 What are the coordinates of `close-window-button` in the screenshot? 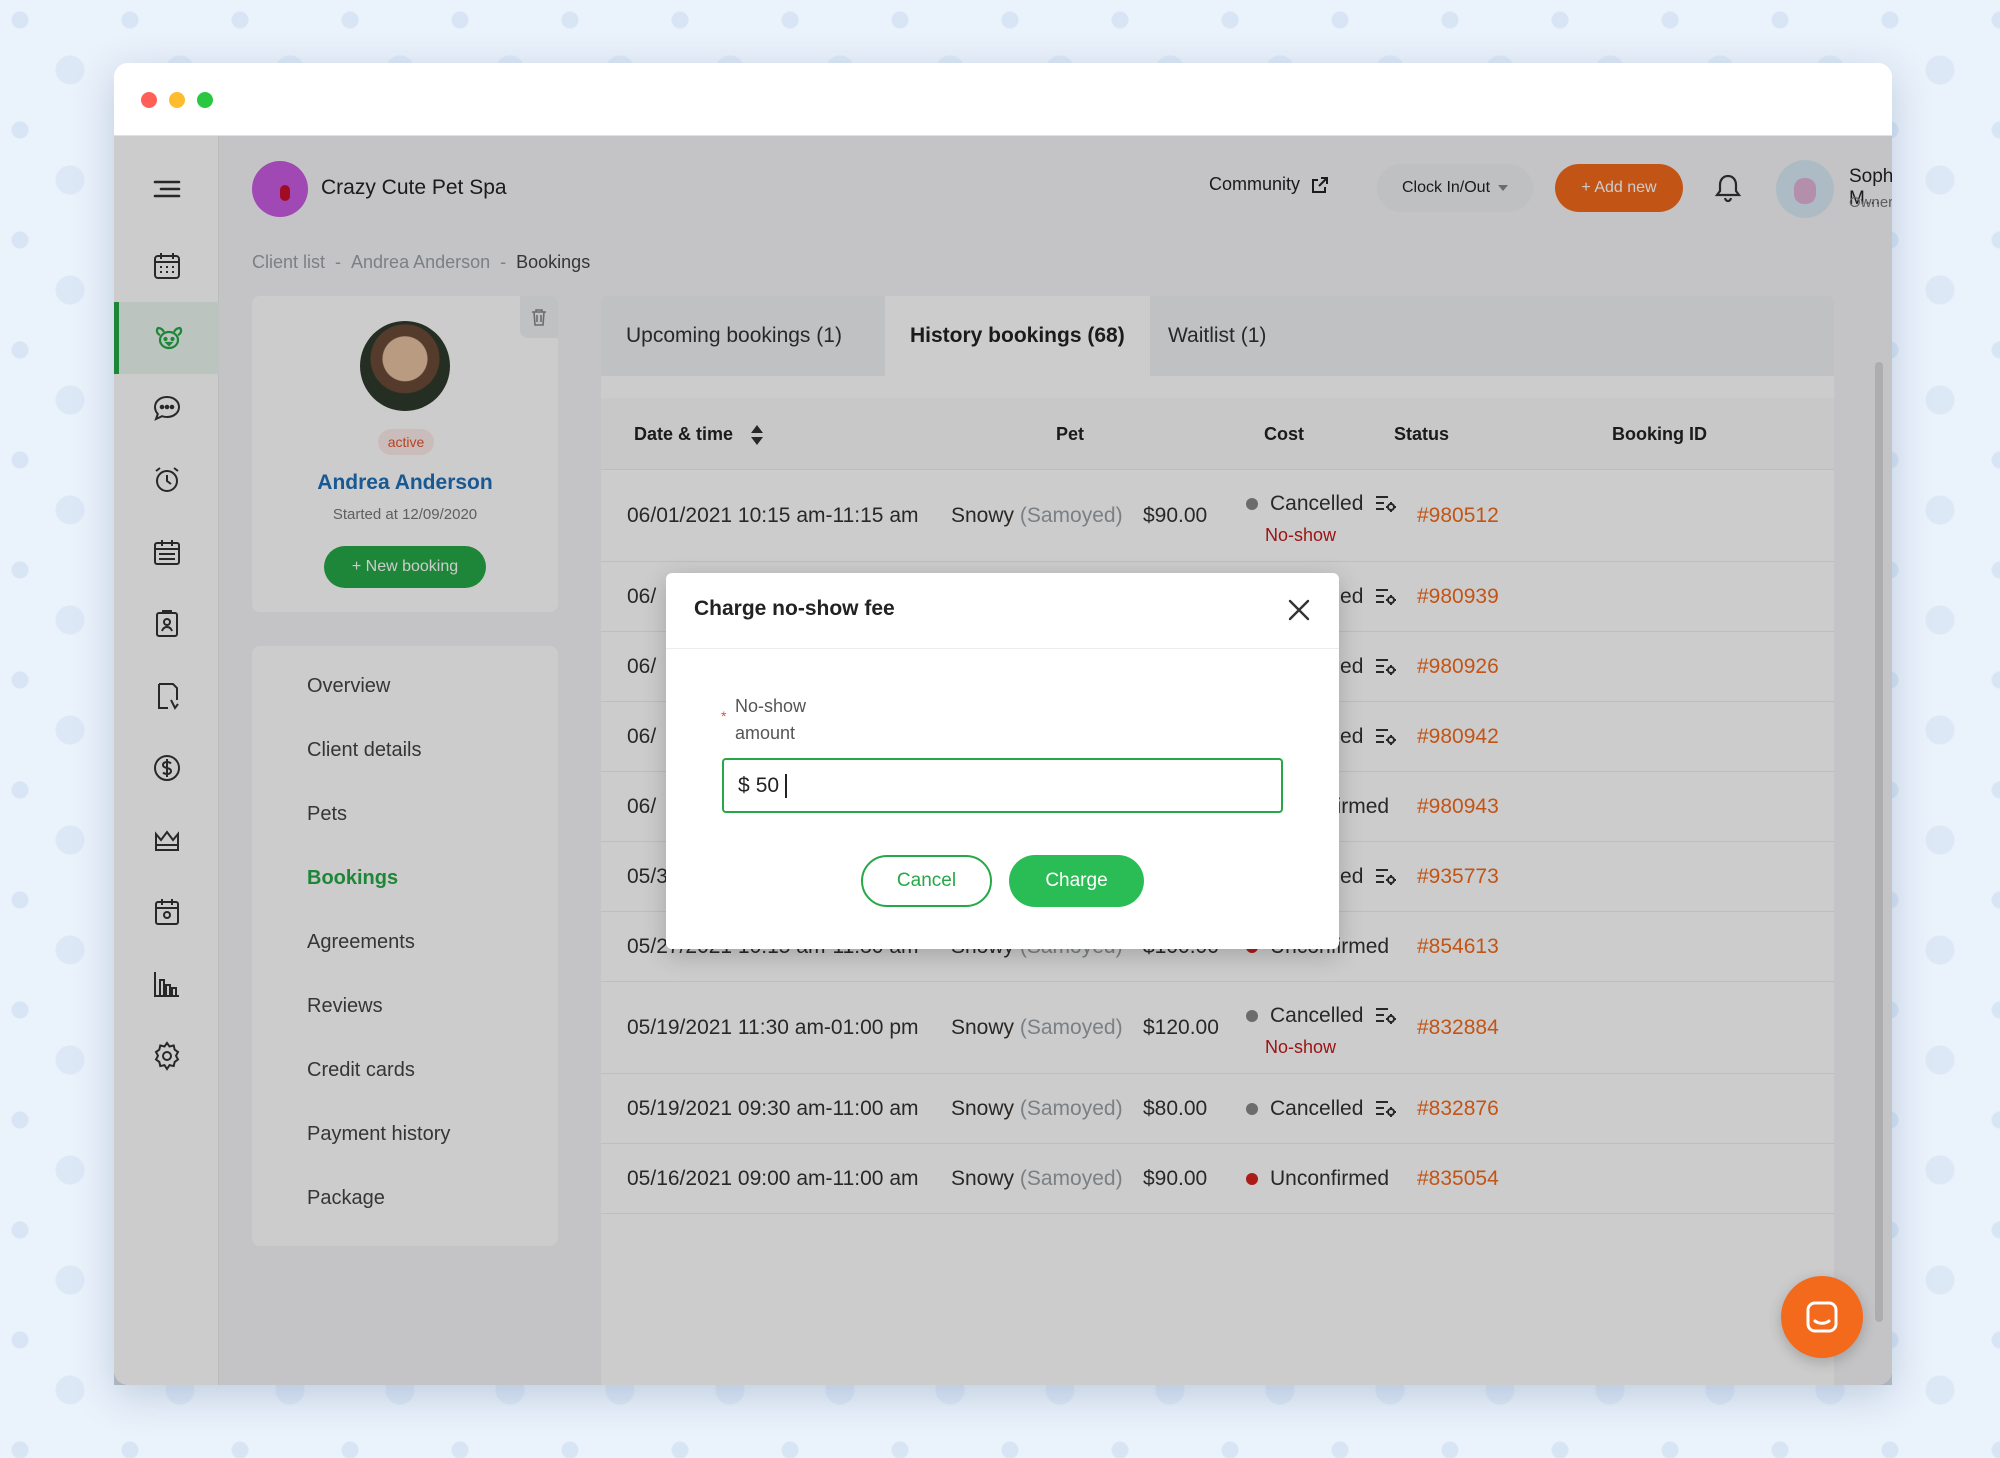 It's located at (149, 100).